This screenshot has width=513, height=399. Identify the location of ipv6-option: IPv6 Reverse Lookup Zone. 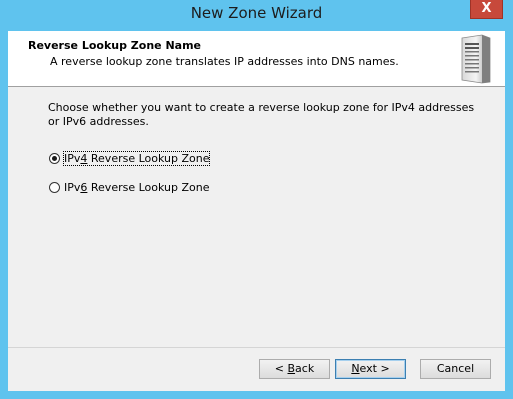
(129, 187).